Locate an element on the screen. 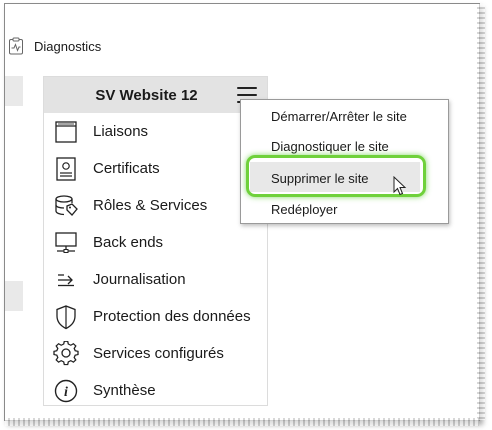 This screenshot has height=430, width=492. mouse-cursor-icon is located at coordinates (400, 186).